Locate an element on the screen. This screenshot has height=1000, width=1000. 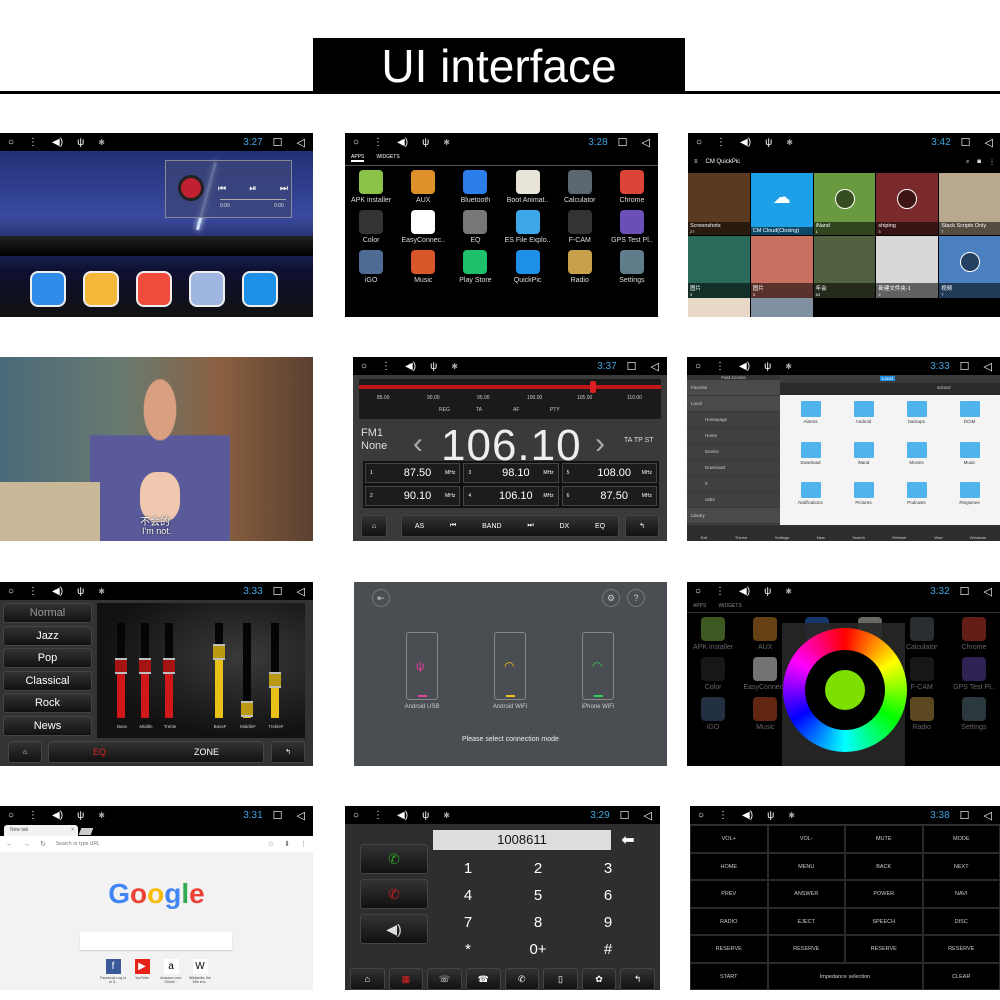
key-6: 6 is located at coordinates (608, 895).